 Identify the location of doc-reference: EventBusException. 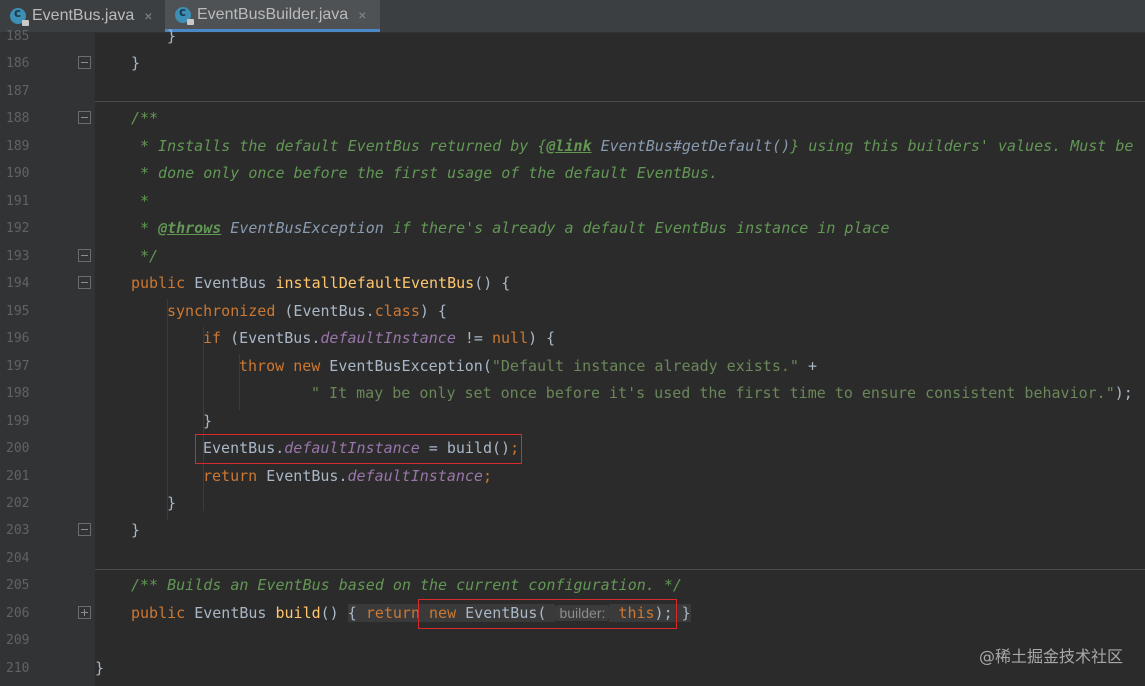
(302, 228).